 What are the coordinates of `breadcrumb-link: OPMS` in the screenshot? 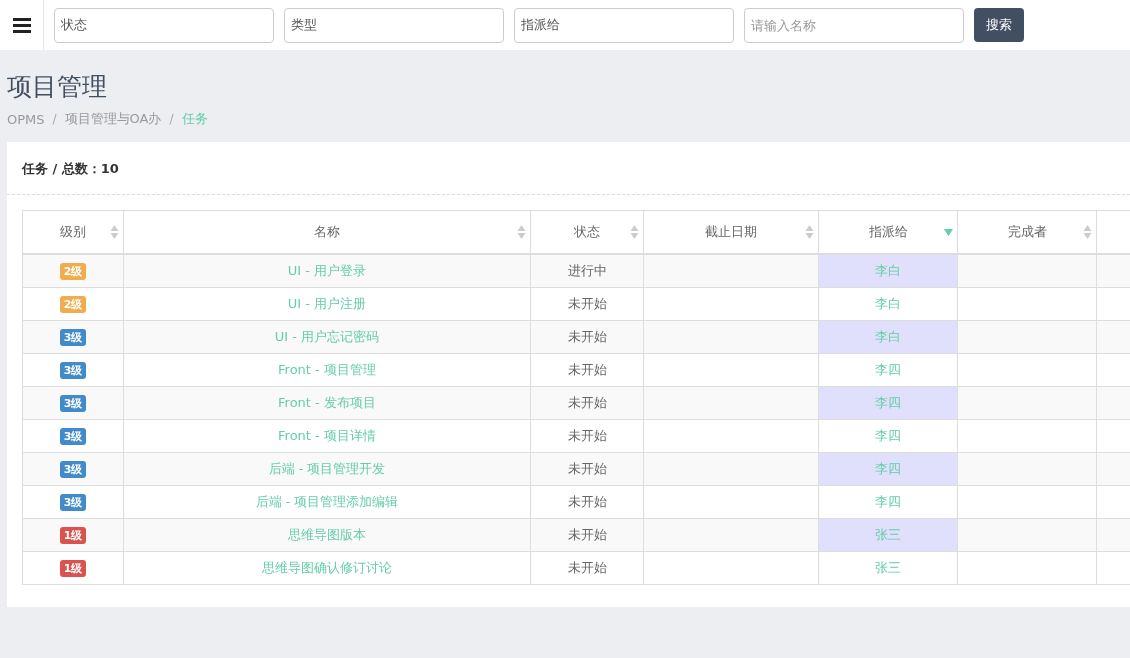 It's located at (26, 119).